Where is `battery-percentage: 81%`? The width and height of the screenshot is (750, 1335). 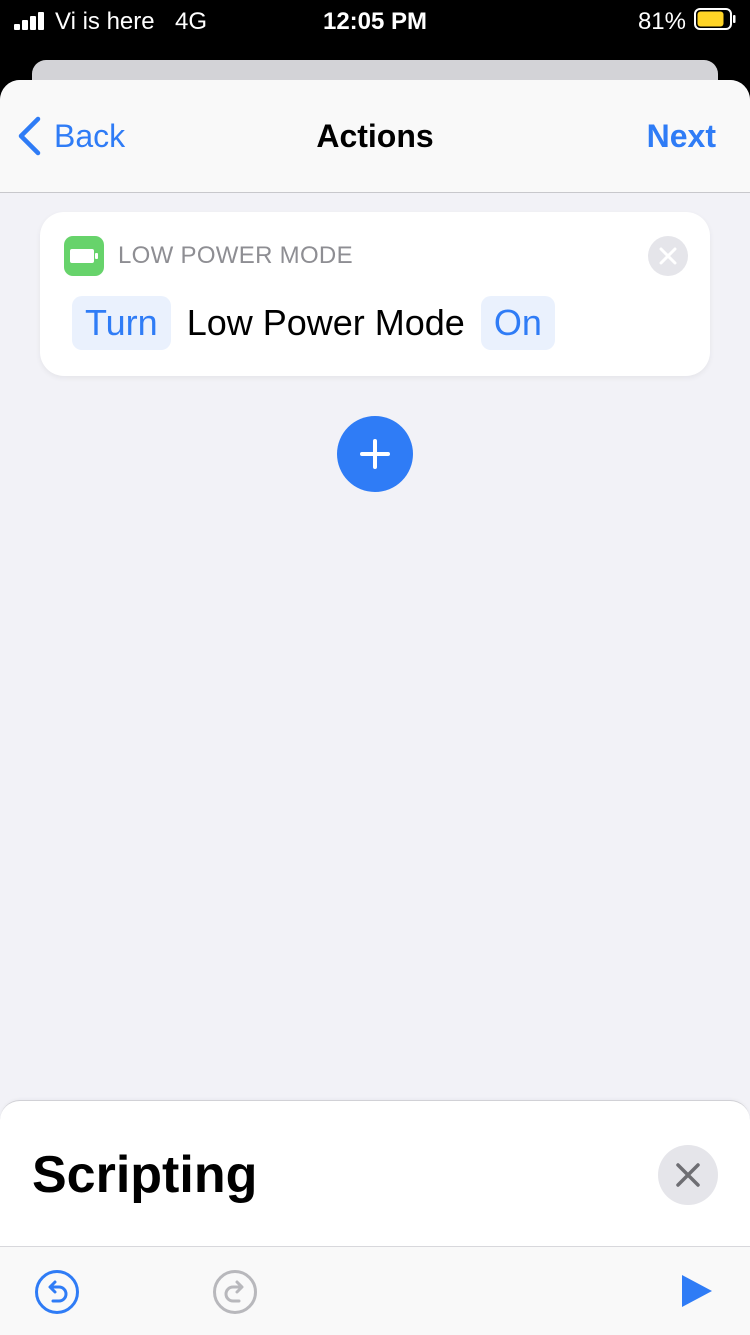
battery-percentage: 81% is located at coordinates (661, 21).